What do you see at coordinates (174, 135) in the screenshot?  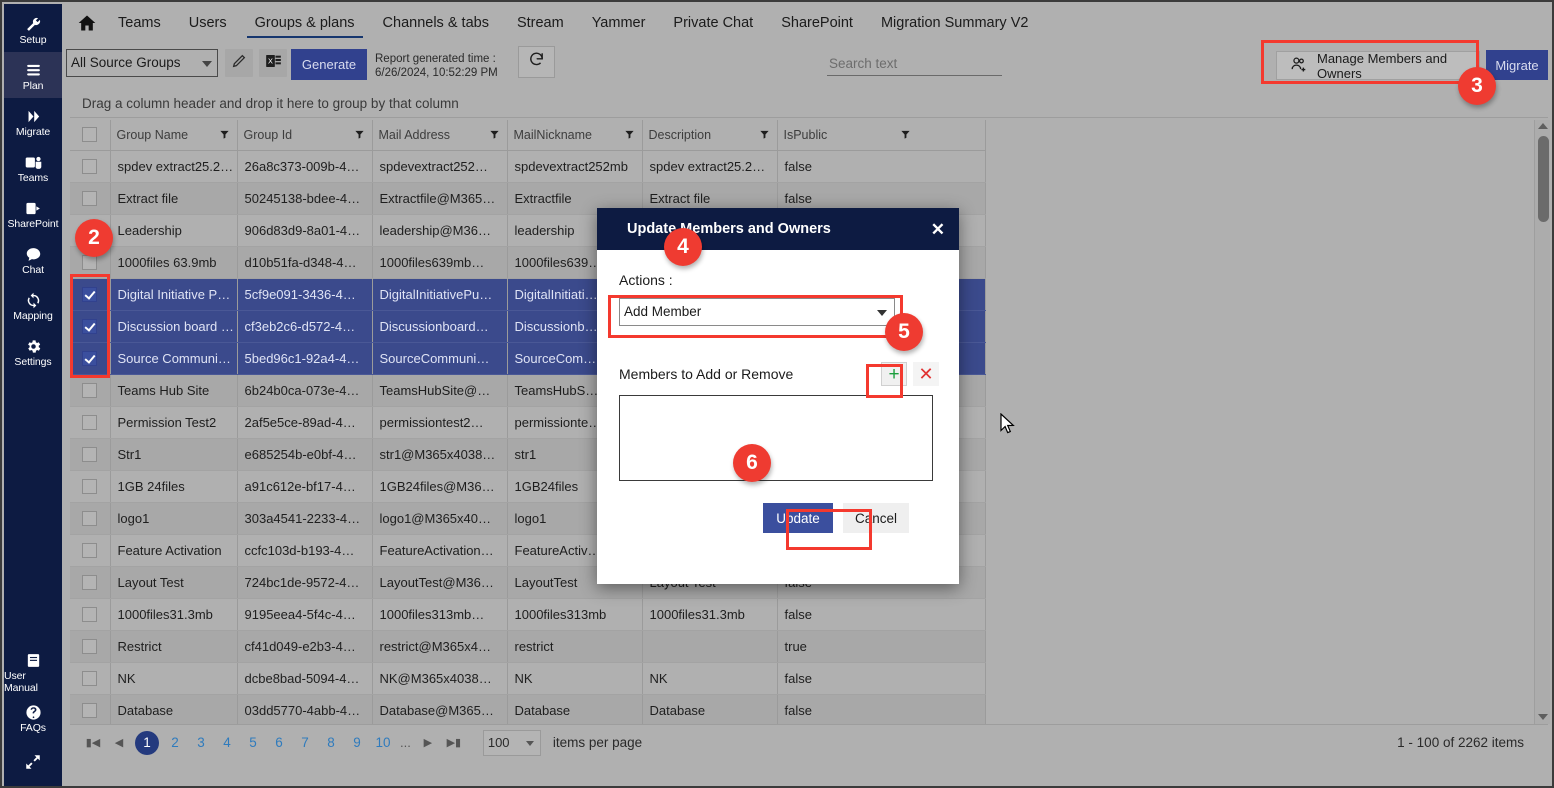 I see `column-header-group-name: Group Name` at bounding box center [174, 135].